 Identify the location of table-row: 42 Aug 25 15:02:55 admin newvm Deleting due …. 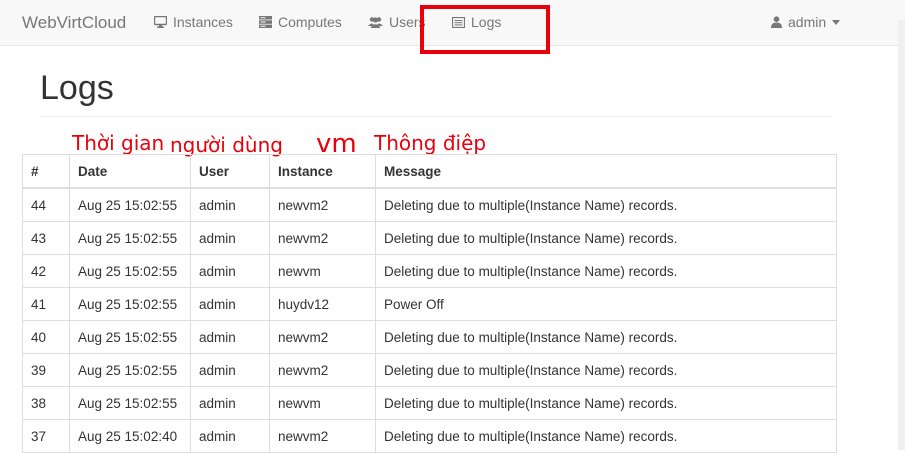
(429, 271).